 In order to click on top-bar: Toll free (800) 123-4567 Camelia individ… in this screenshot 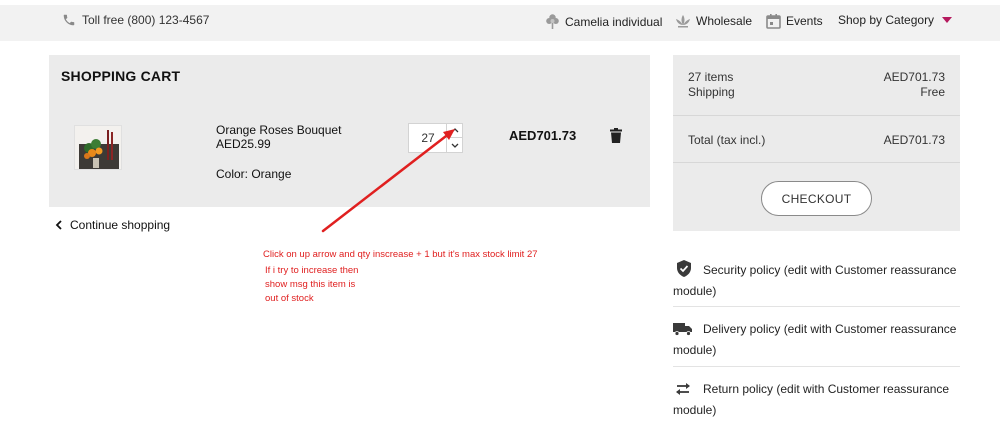, I will do `click(500, 20)`.